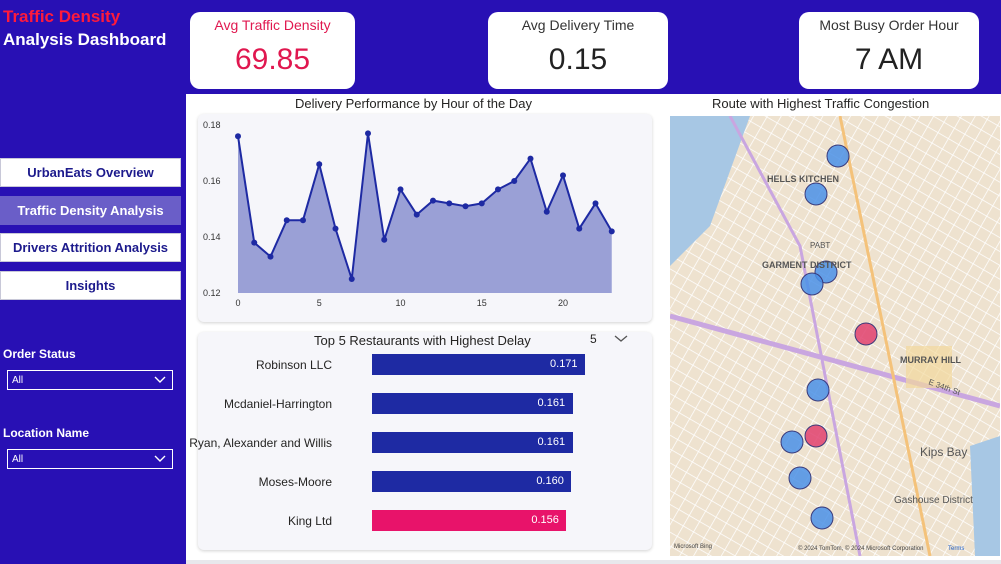 This screenshot has width=1001, height=564. I want to click on page-tabs-strip, so click(593, 562).